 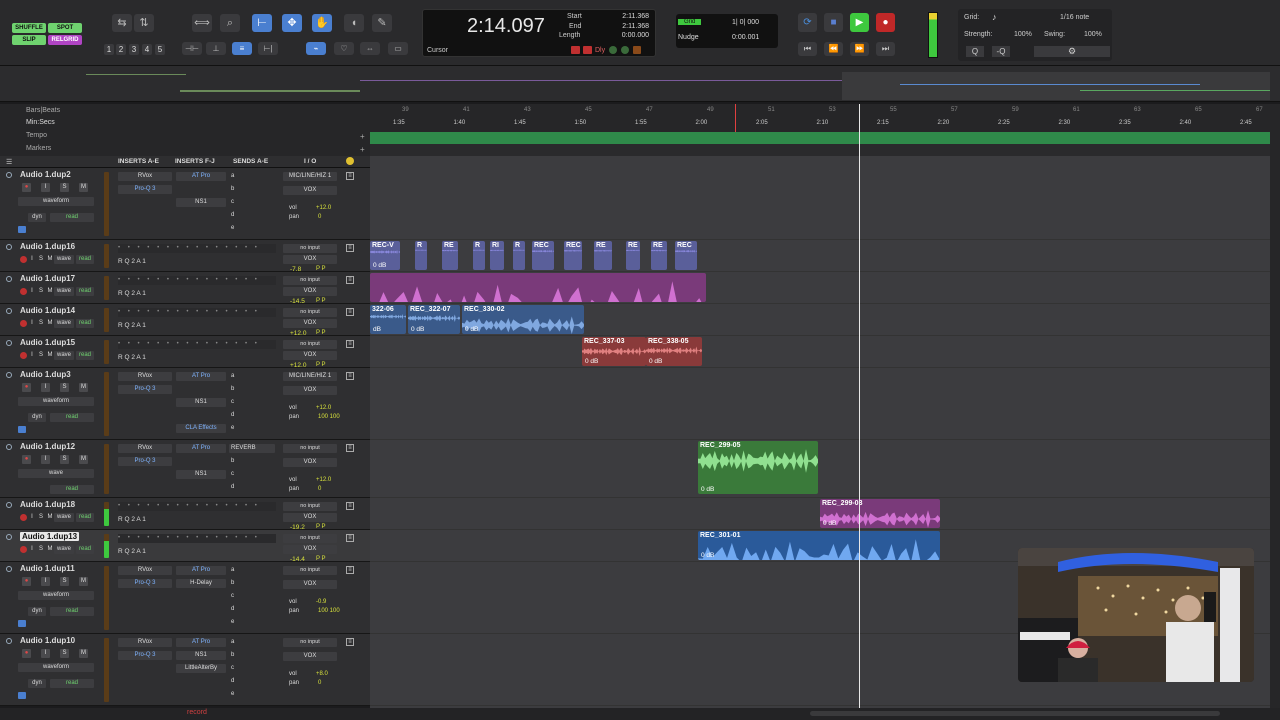 What do you see at coordinates (820, 352) in the screenshot?
I see `track-lane` at bounding box center [820, 352].